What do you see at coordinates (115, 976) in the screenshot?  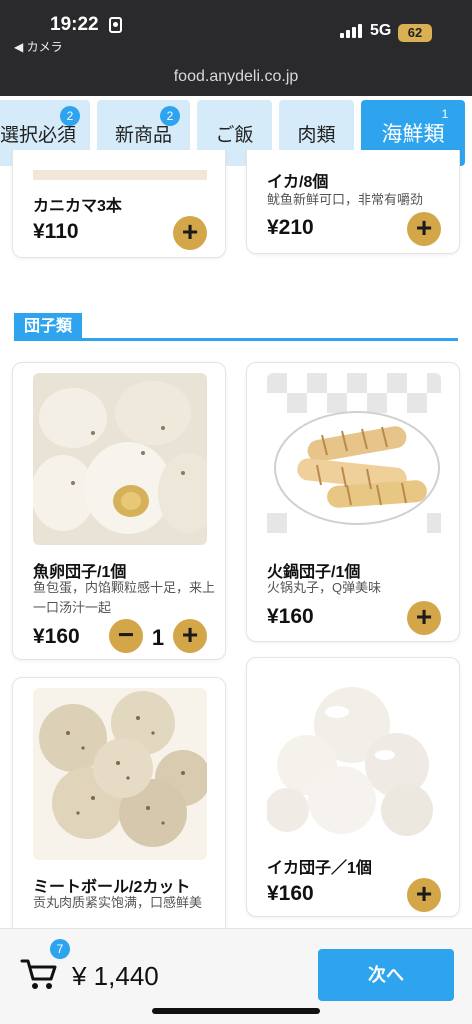 I see `cart-total: ¥ 1,440` at bounding box center [115, 976].